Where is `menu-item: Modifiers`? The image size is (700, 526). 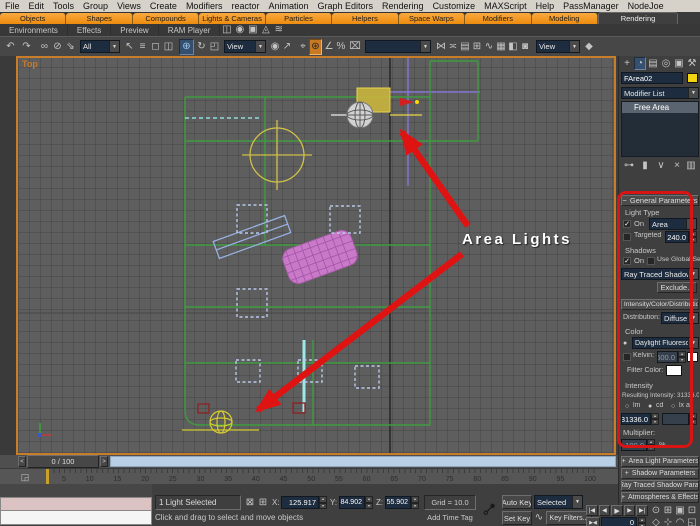
menu-item: Modifiers is located at coordinates (204, 6).